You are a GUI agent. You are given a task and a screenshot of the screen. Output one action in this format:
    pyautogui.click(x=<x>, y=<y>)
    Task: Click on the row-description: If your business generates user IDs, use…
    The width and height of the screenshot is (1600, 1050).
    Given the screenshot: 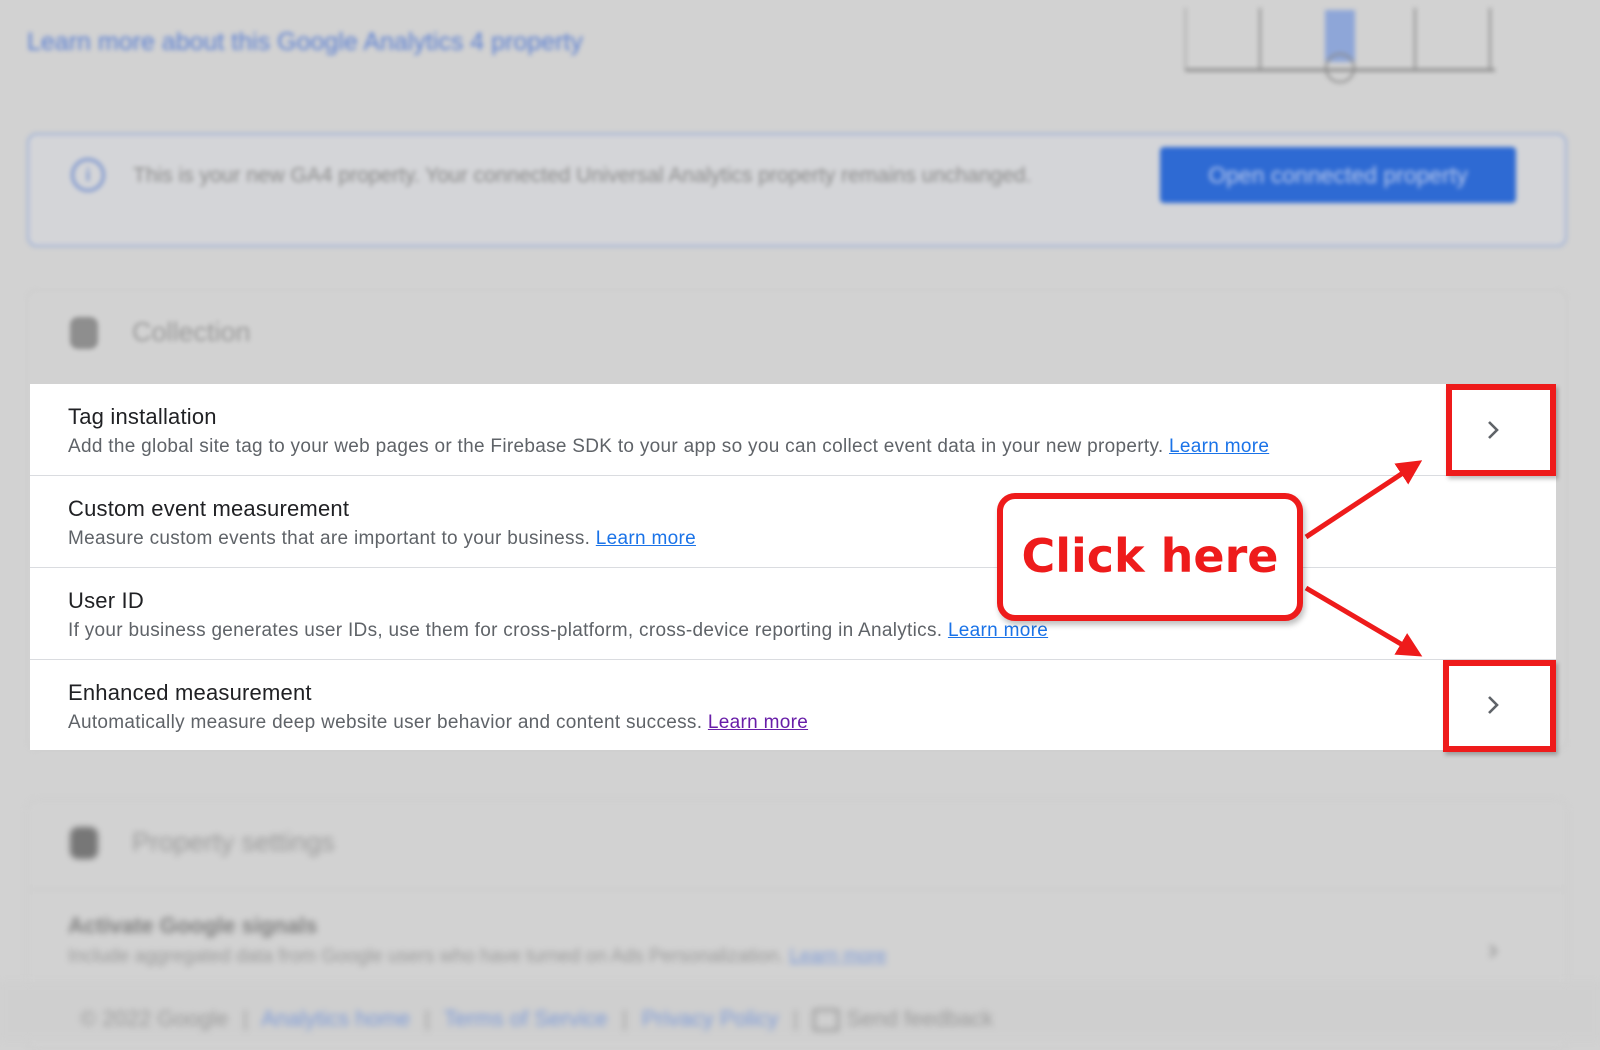 What is the action you would take?
    pyautogui.click(x=558, y=630)
    